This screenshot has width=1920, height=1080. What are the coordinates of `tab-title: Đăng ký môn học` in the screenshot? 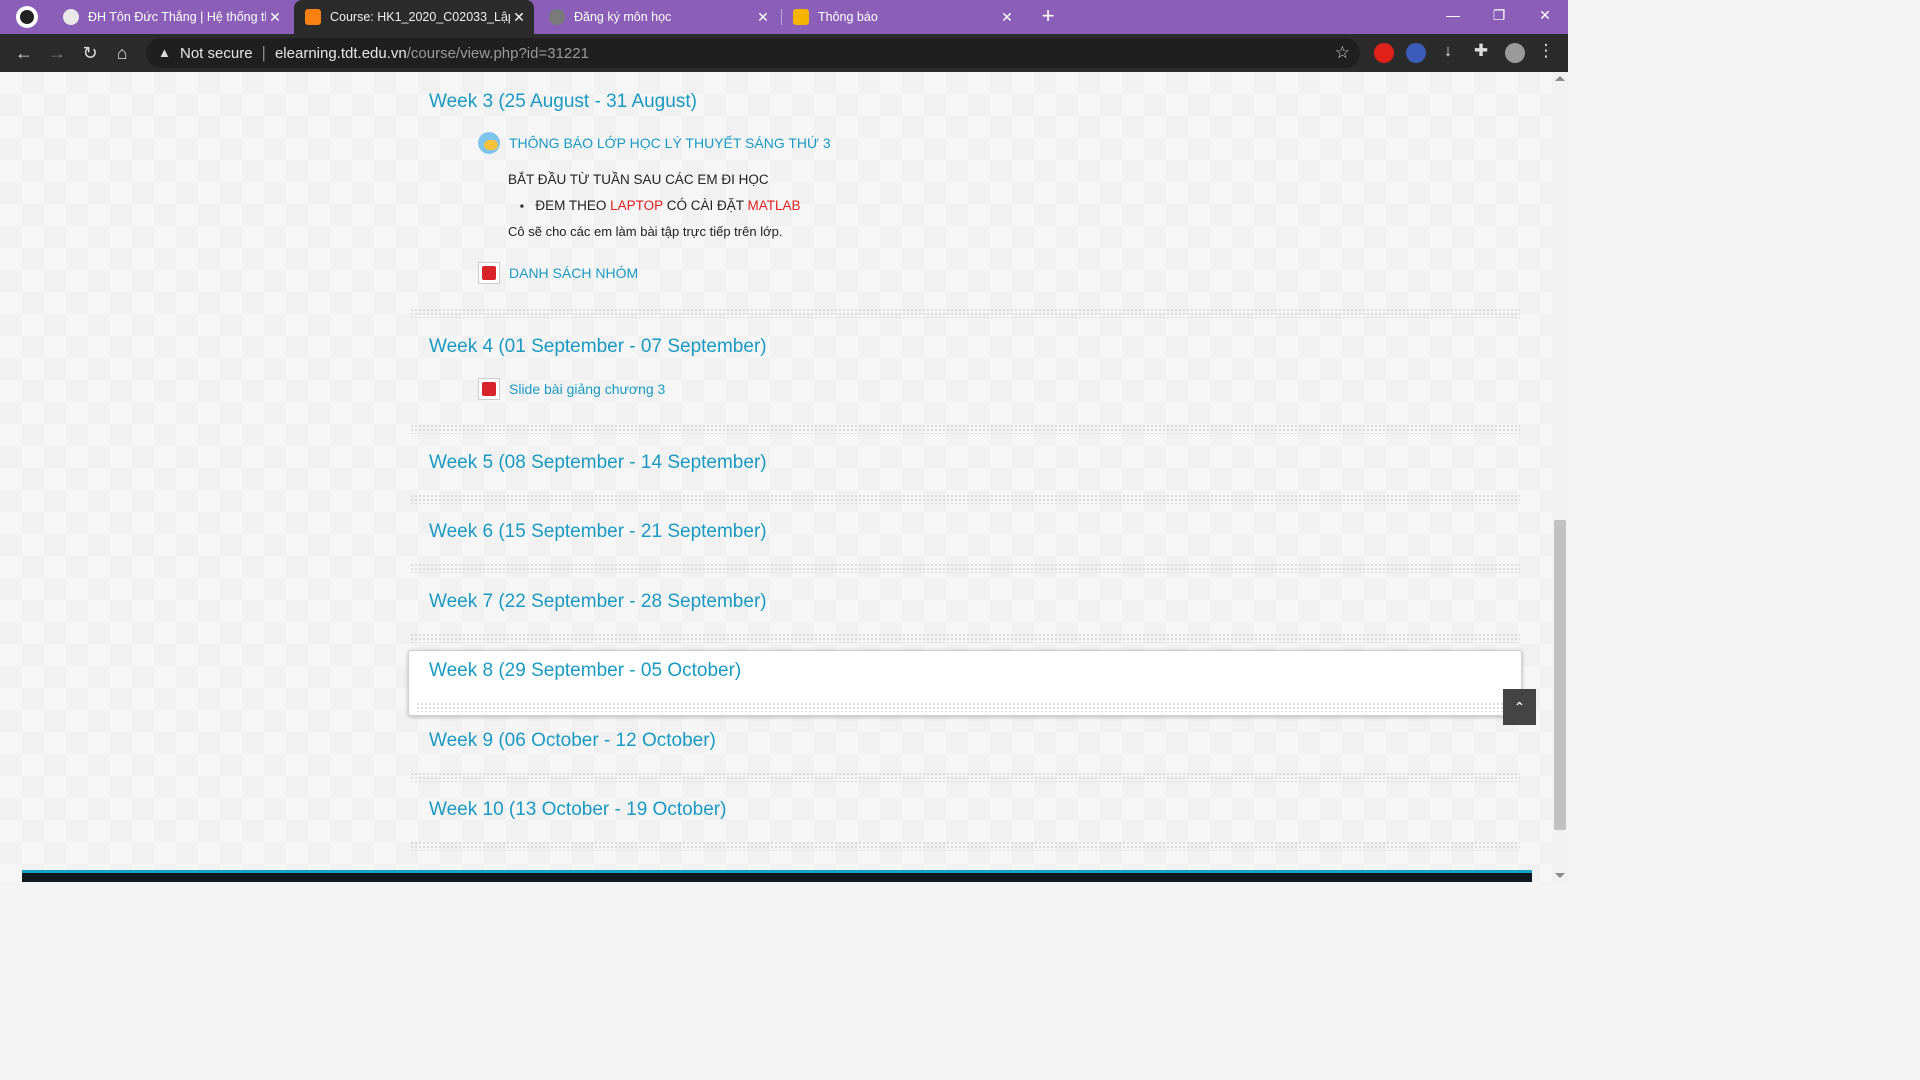 It's located at (623, 17).